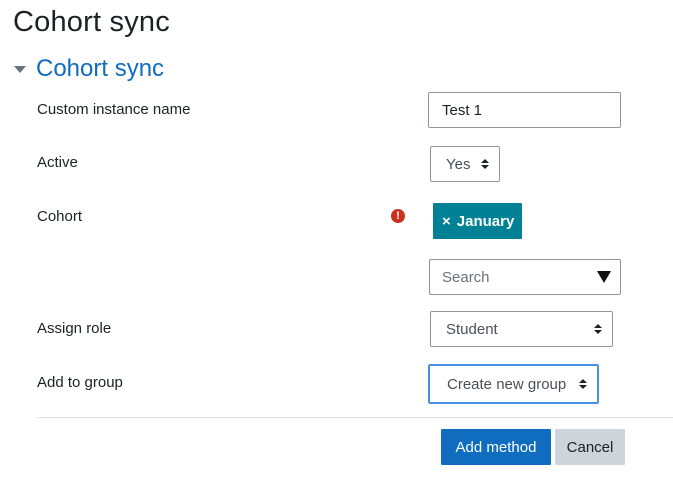 Image resolution: width=673 pixels, height=482 pixels. Describe the element at coordinates (524, 110) in the screenshot. I see `instance-name-input: Test 1` at that location.